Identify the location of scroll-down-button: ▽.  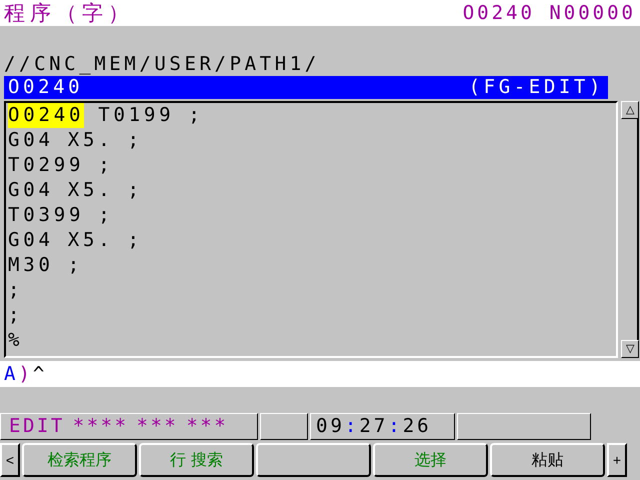
(630, 349).